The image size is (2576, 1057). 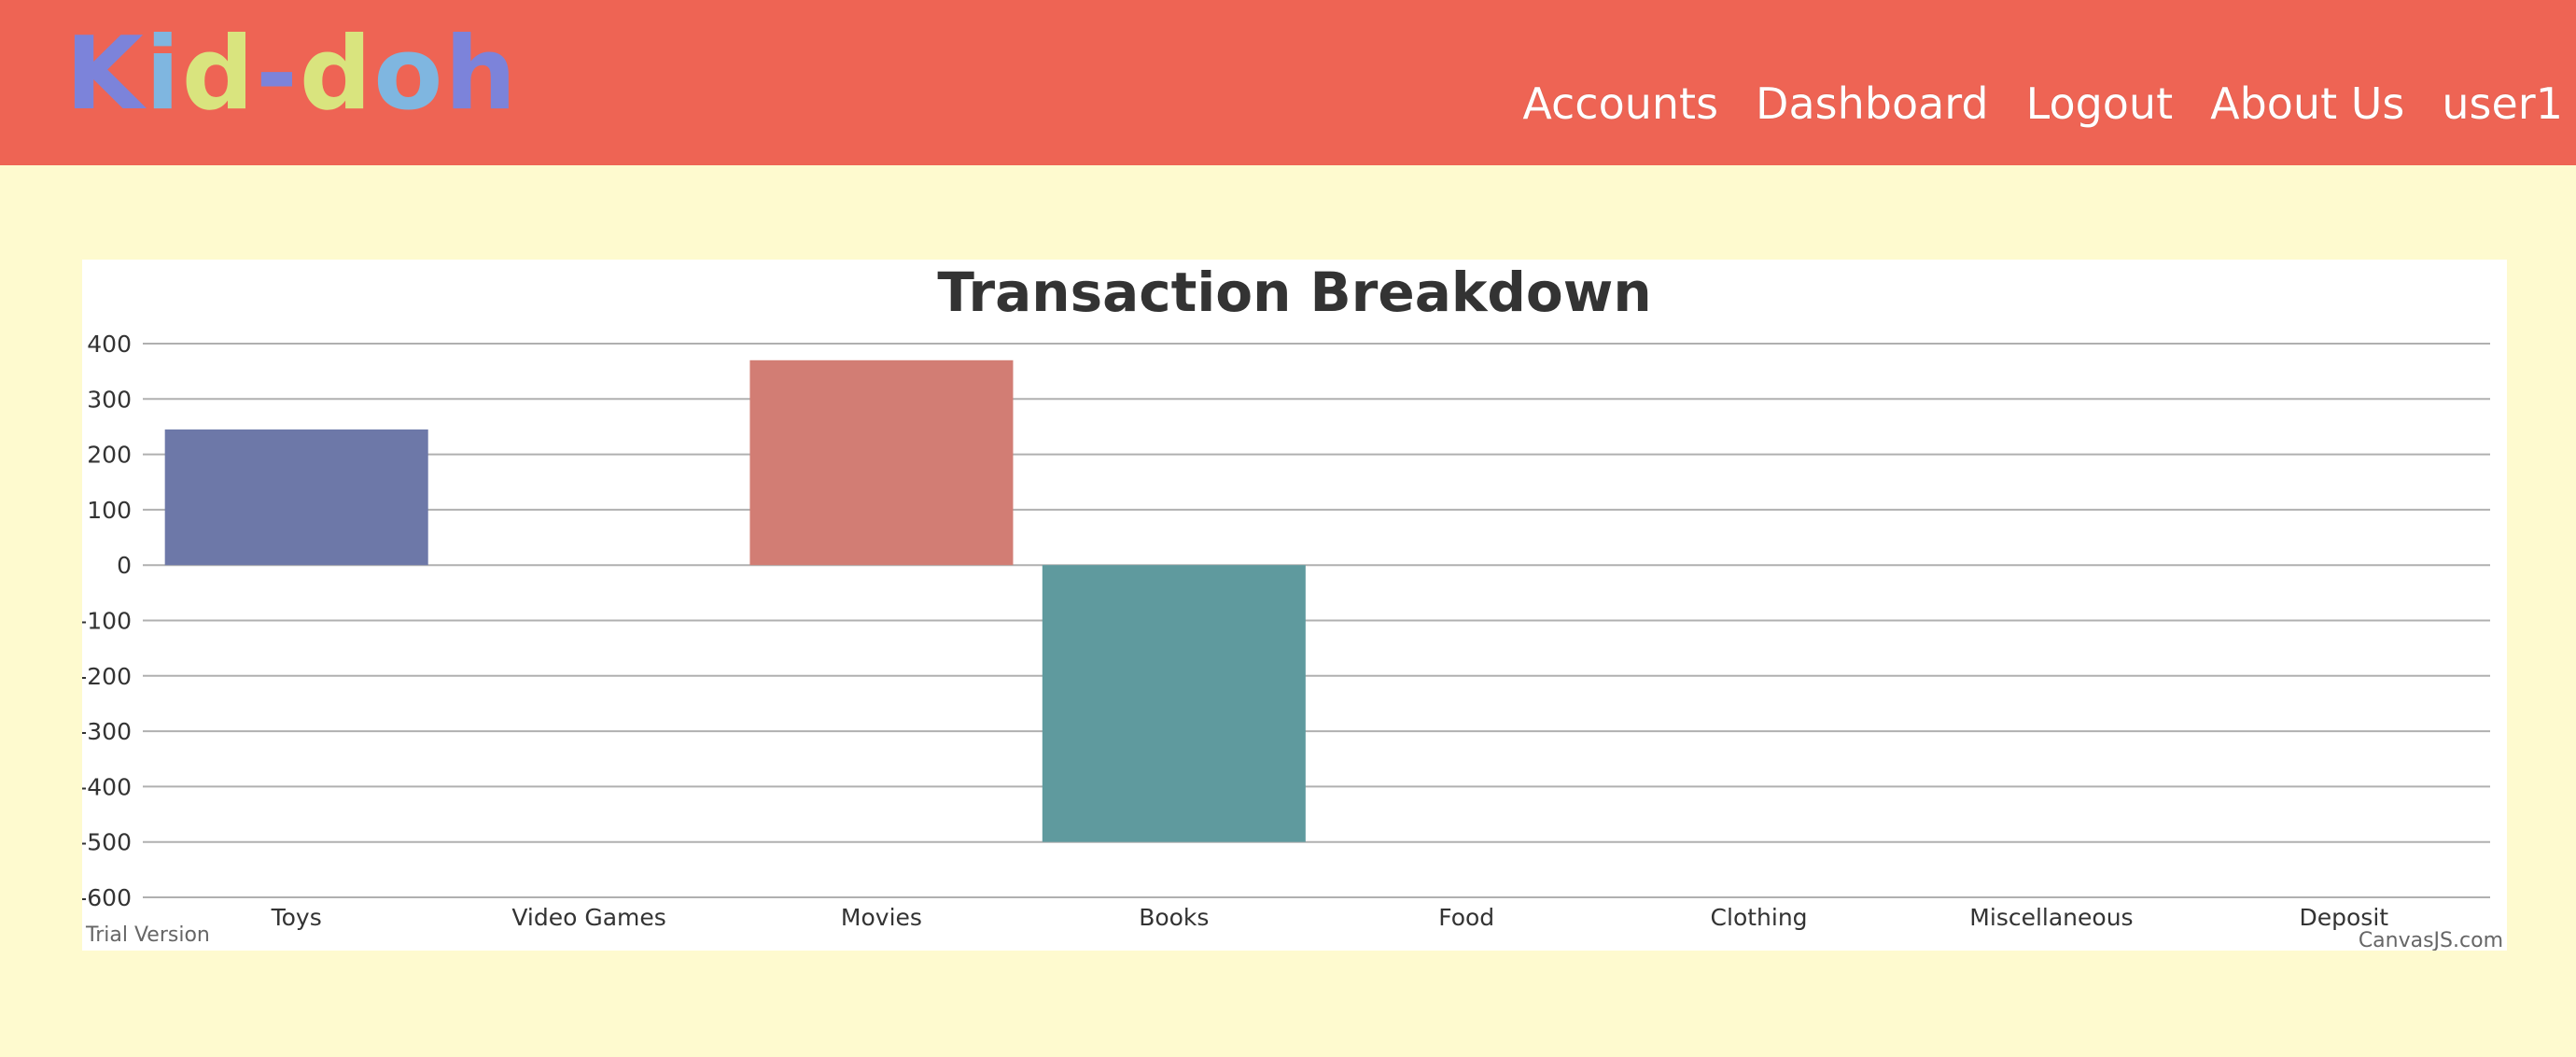 I want to click on y-tick-label: -300, so click(x=107, y=731).